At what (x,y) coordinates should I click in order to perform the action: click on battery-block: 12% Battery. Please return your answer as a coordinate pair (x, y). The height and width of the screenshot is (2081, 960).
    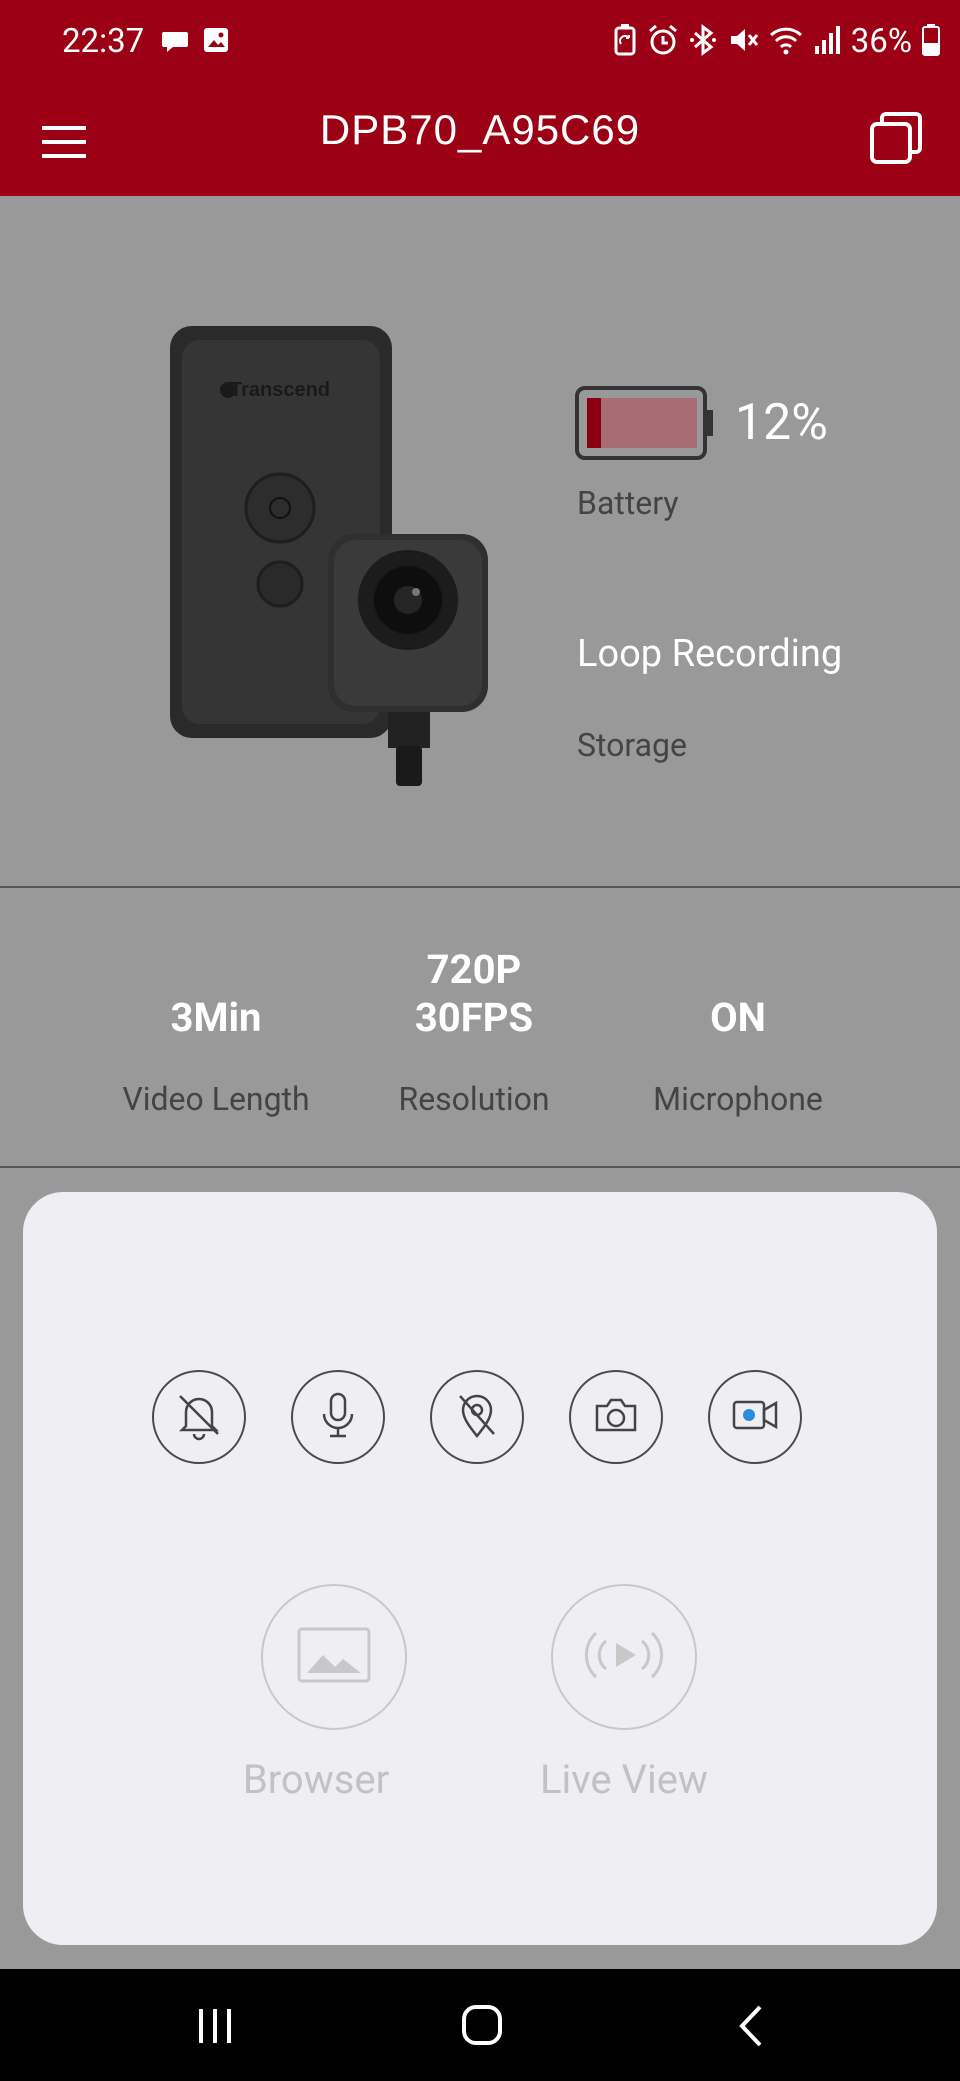
    Looking at the image, I should click on (701, 454).